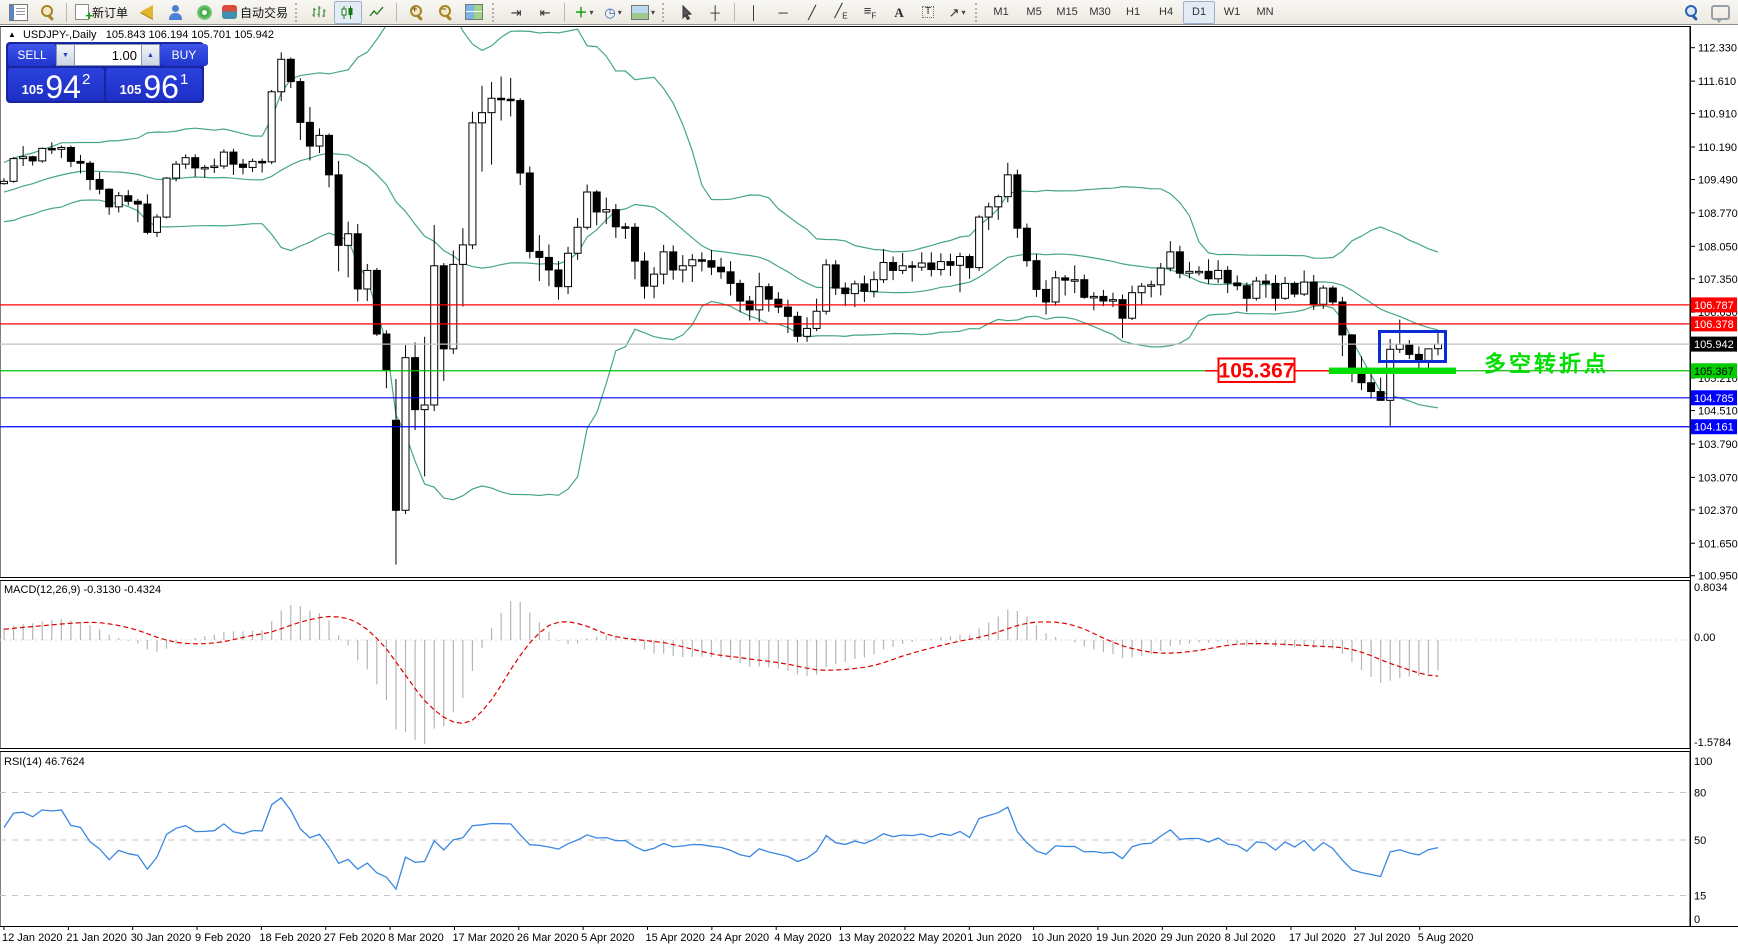 The width and height of the screenshot is (1738, 946). I want to click on rsi-axis-label: 100, so click(1703, 762).